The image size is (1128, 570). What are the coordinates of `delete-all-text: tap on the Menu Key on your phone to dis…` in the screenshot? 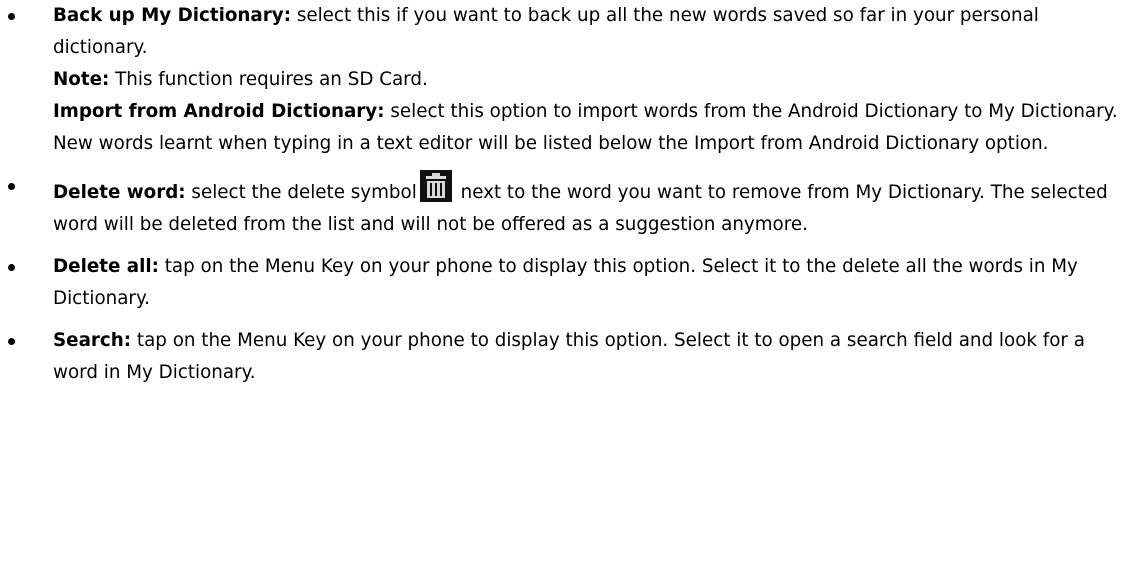 It's located at (565, 282).